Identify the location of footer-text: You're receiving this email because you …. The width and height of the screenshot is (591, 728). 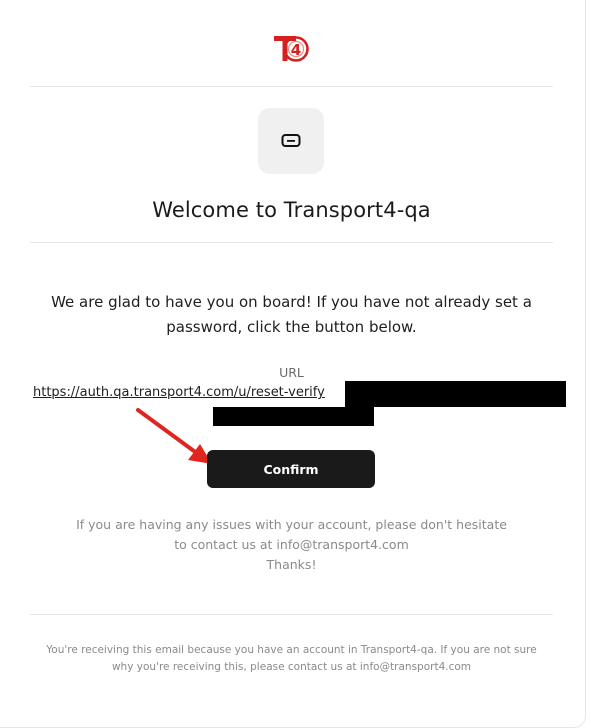
(291, 659).